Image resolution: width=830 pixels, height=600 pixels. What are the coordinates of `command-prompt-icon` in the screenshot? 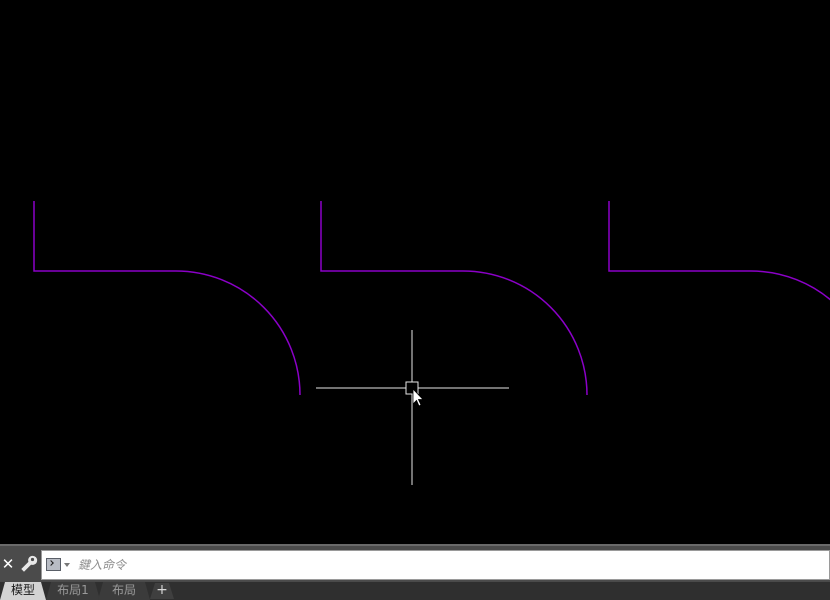 It's located at (53, 564).